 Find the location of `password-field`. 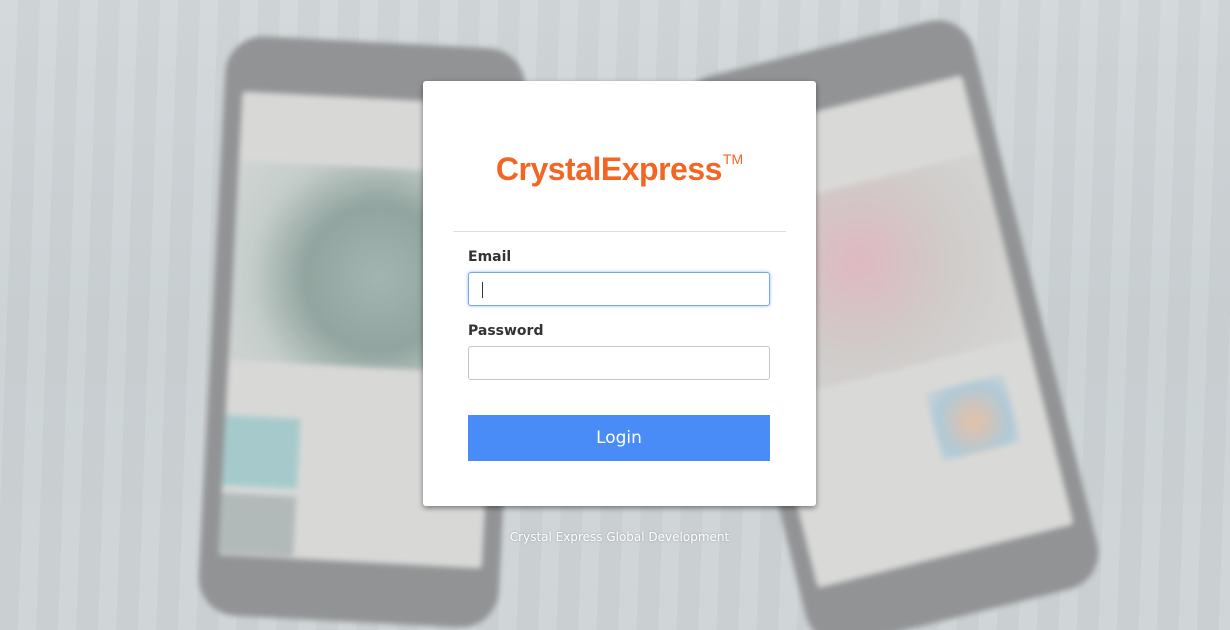

password-field is located at coordinates (619, 363).